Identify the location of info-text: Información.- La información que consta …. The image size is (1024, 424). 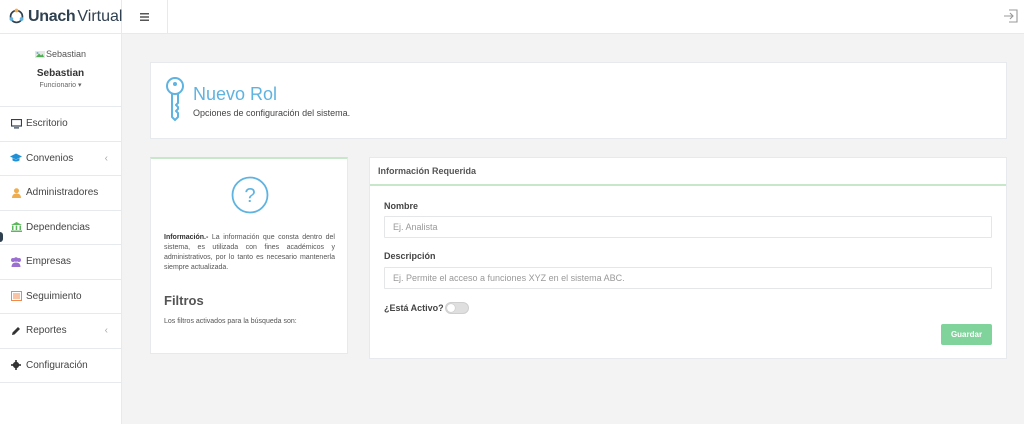
(249, 253).